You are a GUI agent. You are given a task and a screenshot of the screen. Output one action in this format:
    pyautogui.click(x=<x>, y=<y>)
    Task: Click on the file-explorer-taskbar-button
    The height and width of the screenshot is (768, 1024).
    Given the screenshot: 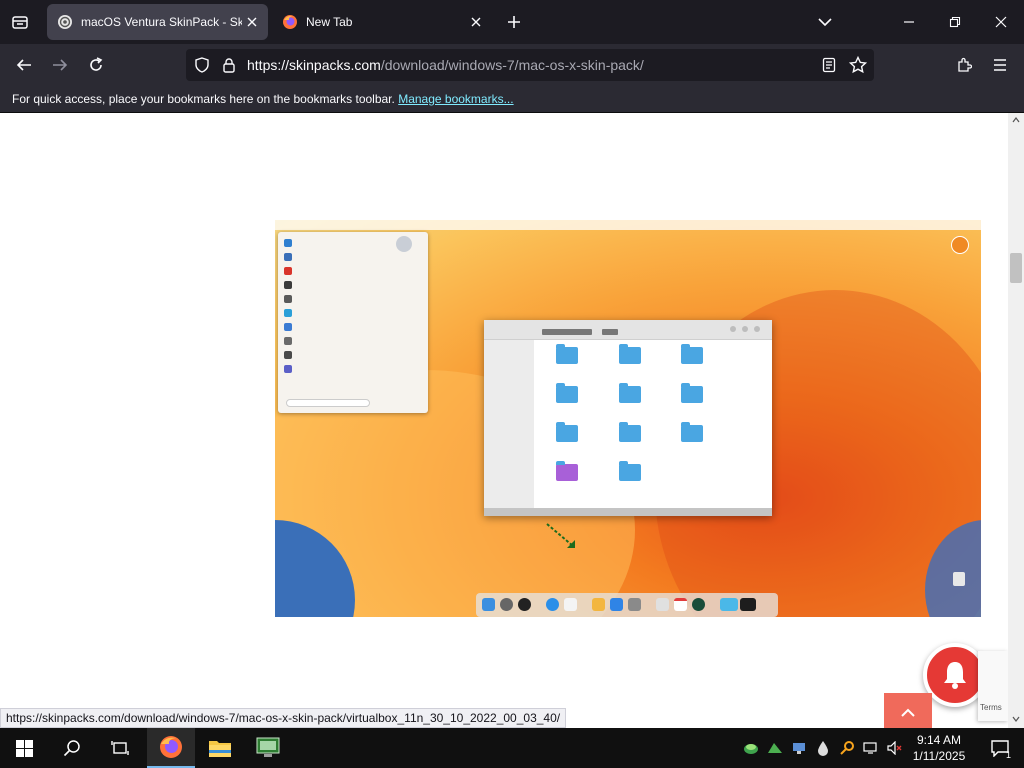 What is the action you would take?
    pyautogui.click(x=220, y=748)
    